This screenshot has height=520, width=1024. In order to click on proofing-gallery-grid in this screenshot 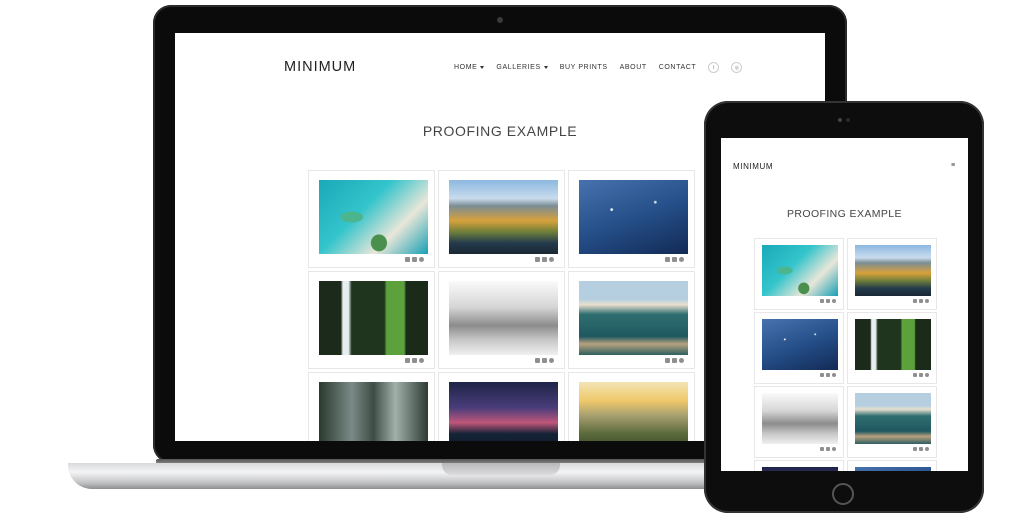, I will do `click(845, 354)`.